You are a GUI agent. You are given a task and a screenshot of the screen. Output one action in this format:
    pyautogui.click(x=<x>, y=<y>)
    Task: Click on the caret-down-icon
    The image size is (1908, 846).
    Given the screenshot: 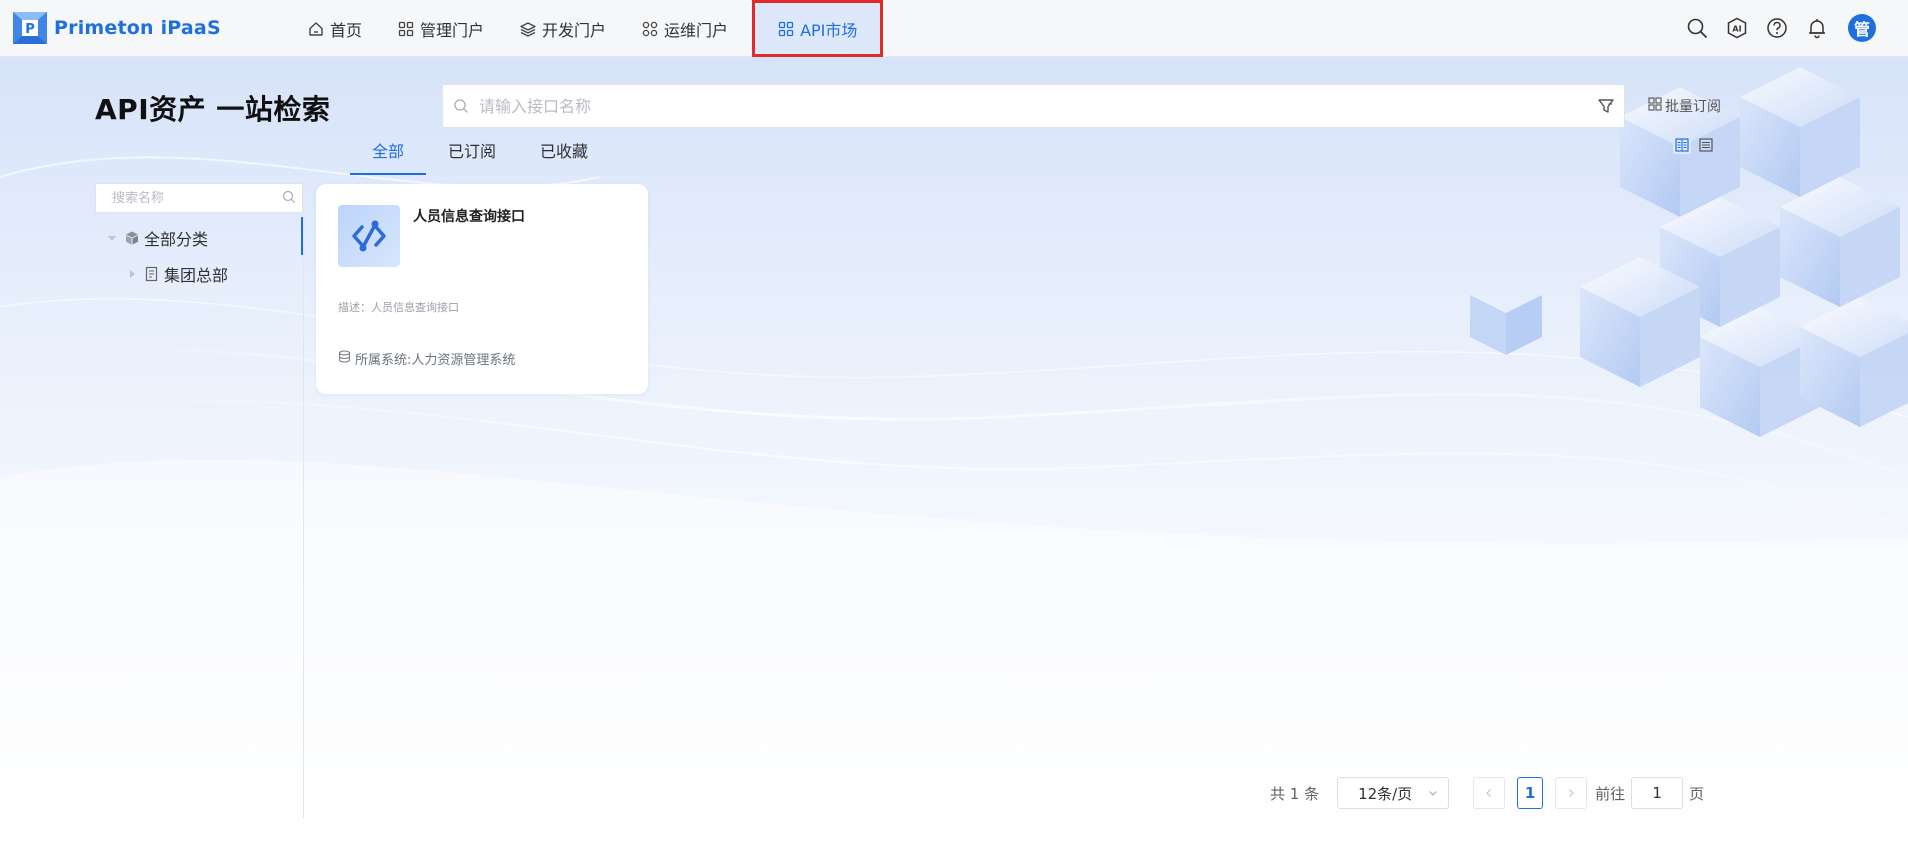 What is the action you would take?
    pyautogui.click(x=112, y=238)
    